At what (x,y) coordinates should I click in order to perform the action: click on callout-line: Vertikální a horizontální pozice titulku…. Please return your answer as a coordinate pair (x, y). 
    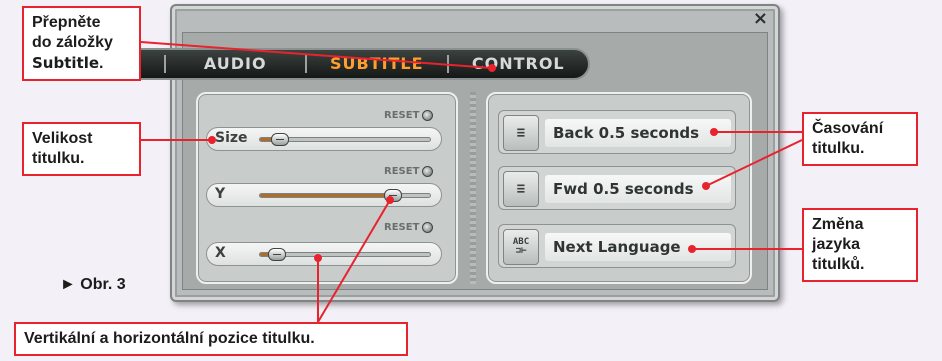
    Looking at the image, I should click on (169, 338).